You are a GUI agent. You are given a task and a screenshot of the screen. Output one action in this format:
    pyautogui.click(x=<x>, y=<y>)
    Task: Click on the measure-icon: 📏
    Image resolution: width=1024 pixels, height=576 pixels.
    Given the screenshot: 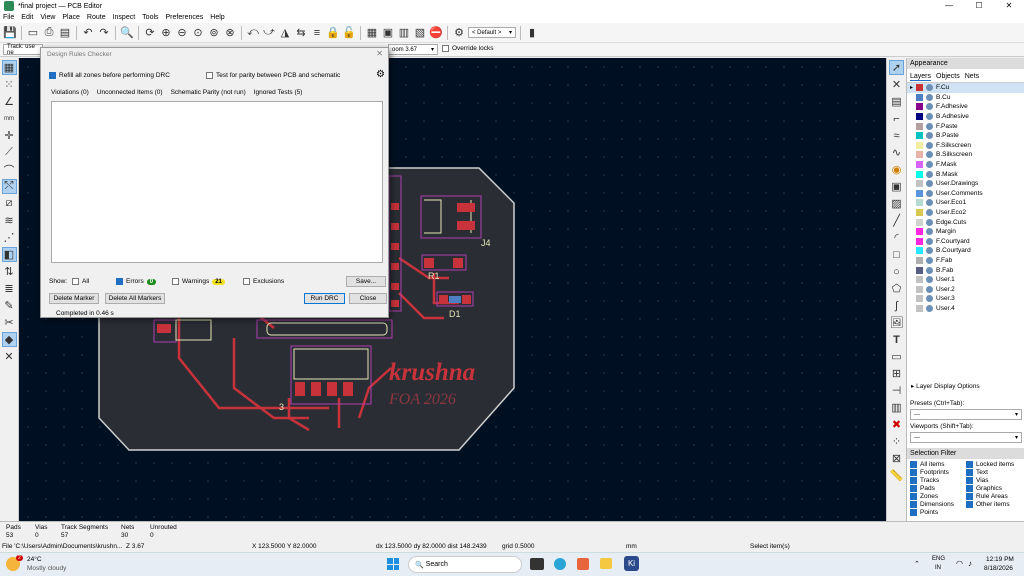 What is the action you would take?
    pyautogui.click(x=896, y=475)
    